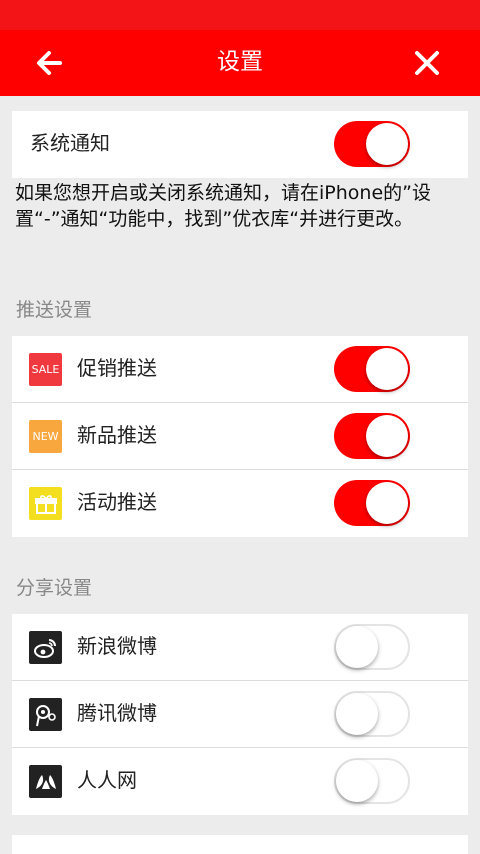  What do you see at coordinates (70, 143) in the screenshot?
I see `system-notice-label: 系统通知` at bounding box center [70, 143].